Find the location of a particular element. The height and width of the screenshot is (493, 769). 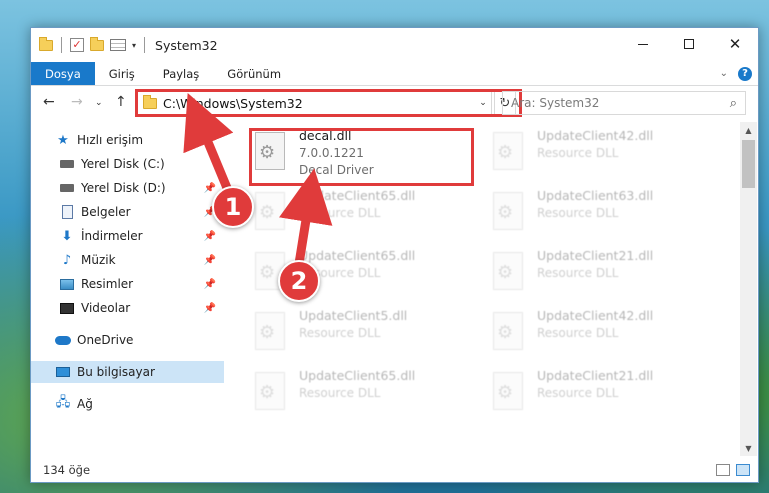

file-name: UpdateClient63.dll is located at coordinates (595, 195).